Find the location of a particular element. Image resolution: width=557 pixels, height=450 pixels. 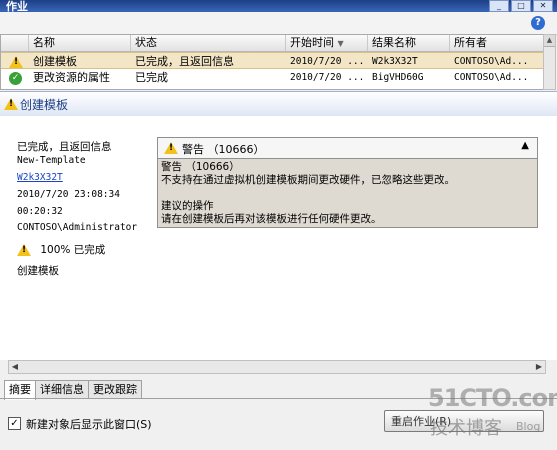

row-name: 更改资源的属性 is located at coordinates (71, 77).